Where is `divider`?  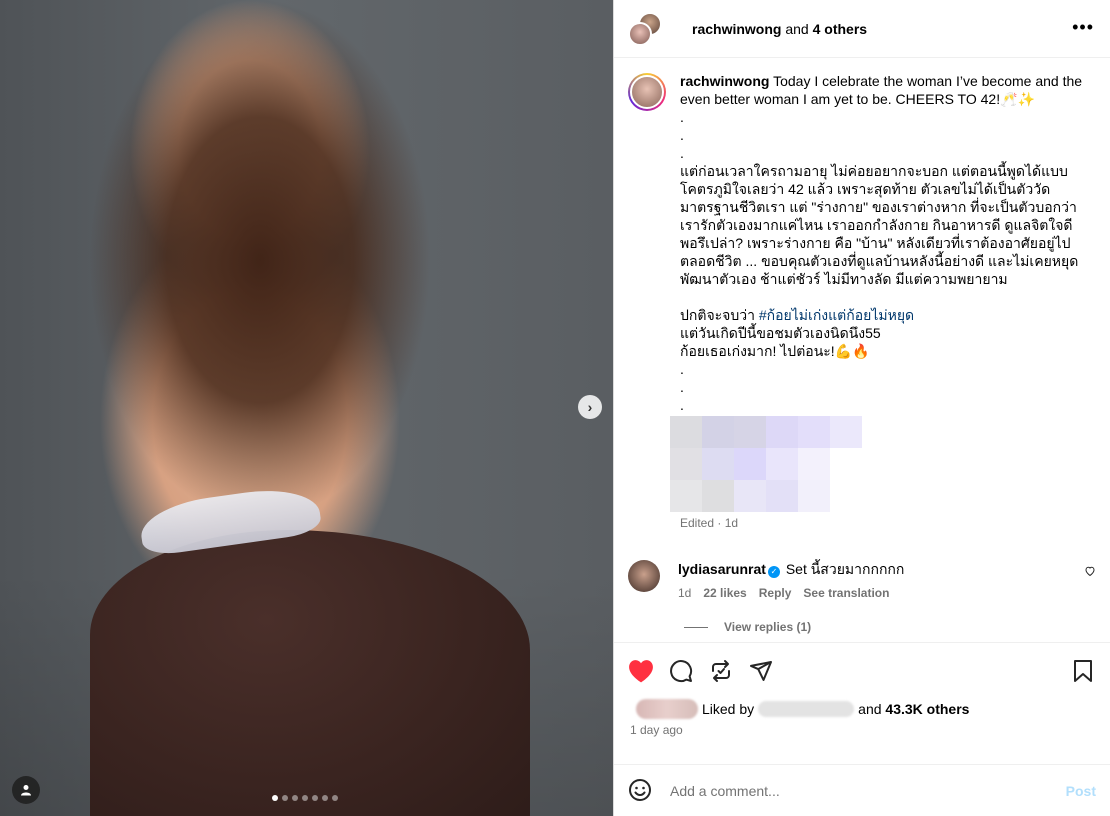 divider is located at coordinates (696, 627).